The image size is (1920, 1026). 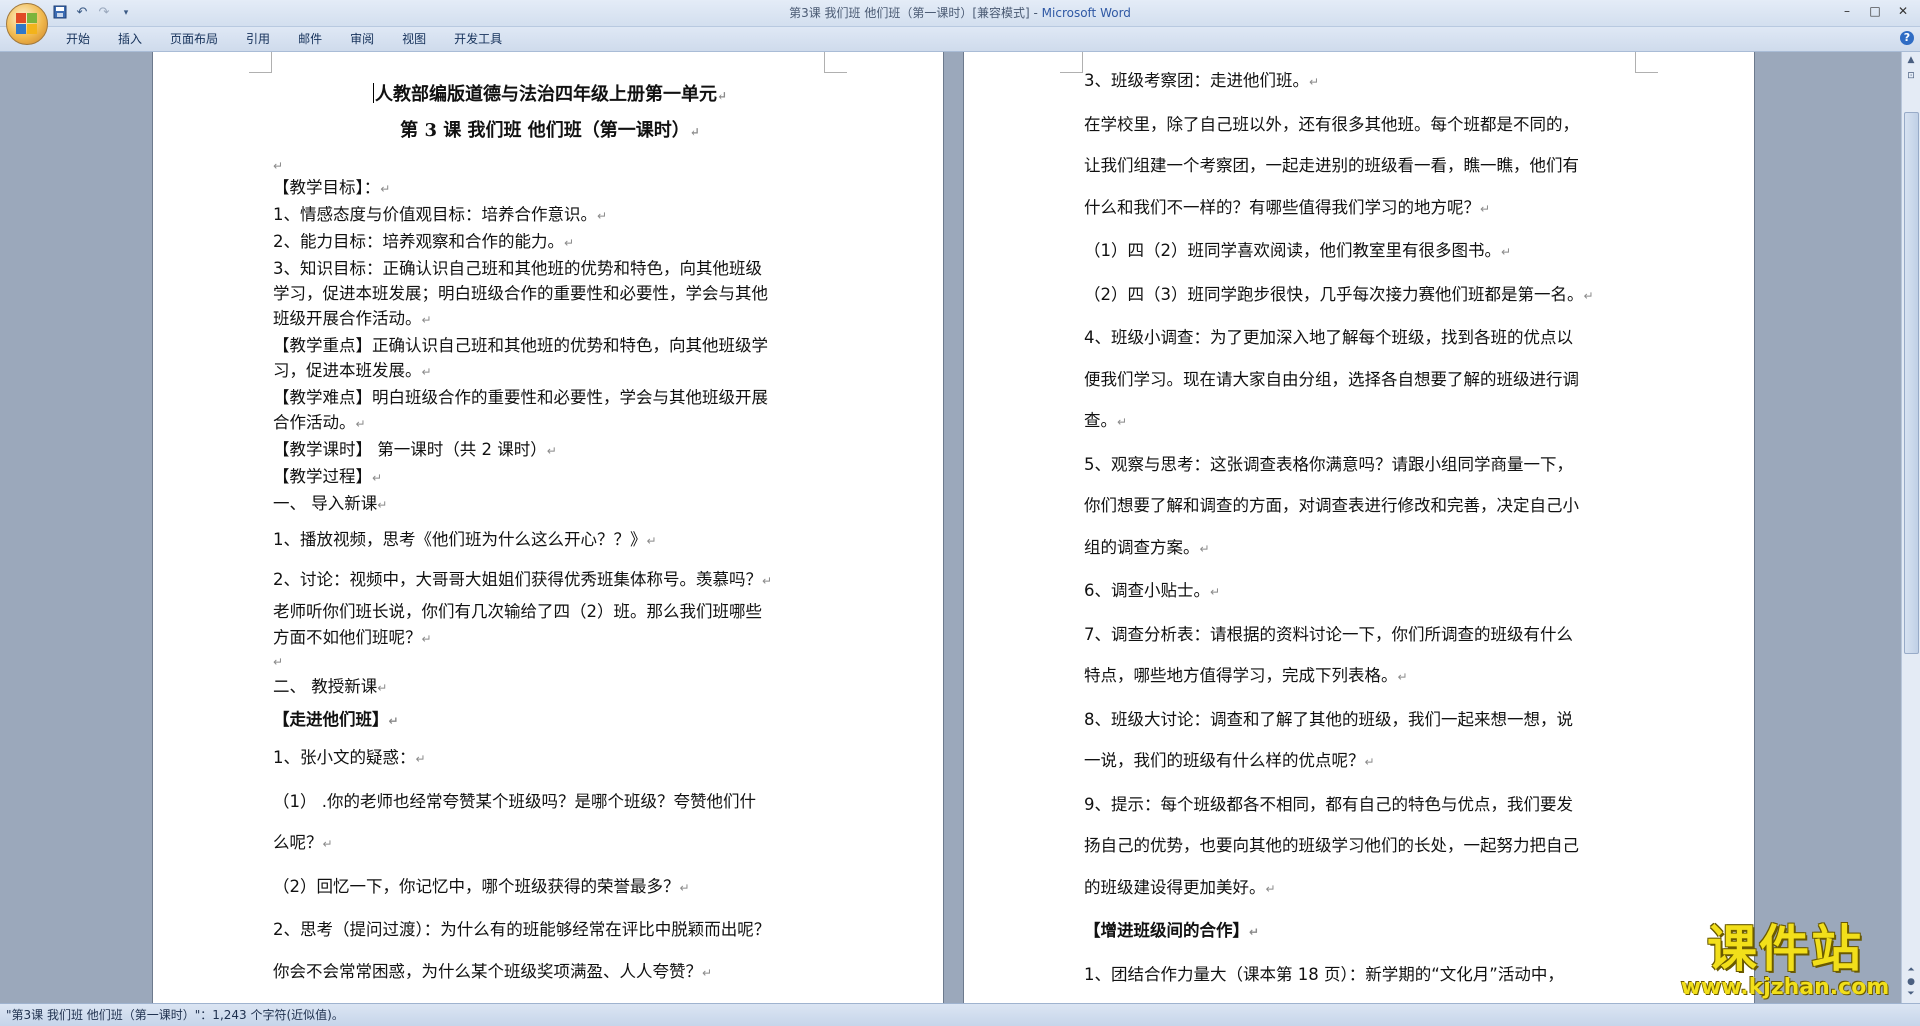 I want to click on subsection-heading: 【增进班级间的合作】↵, so click(x=1172, y=930).